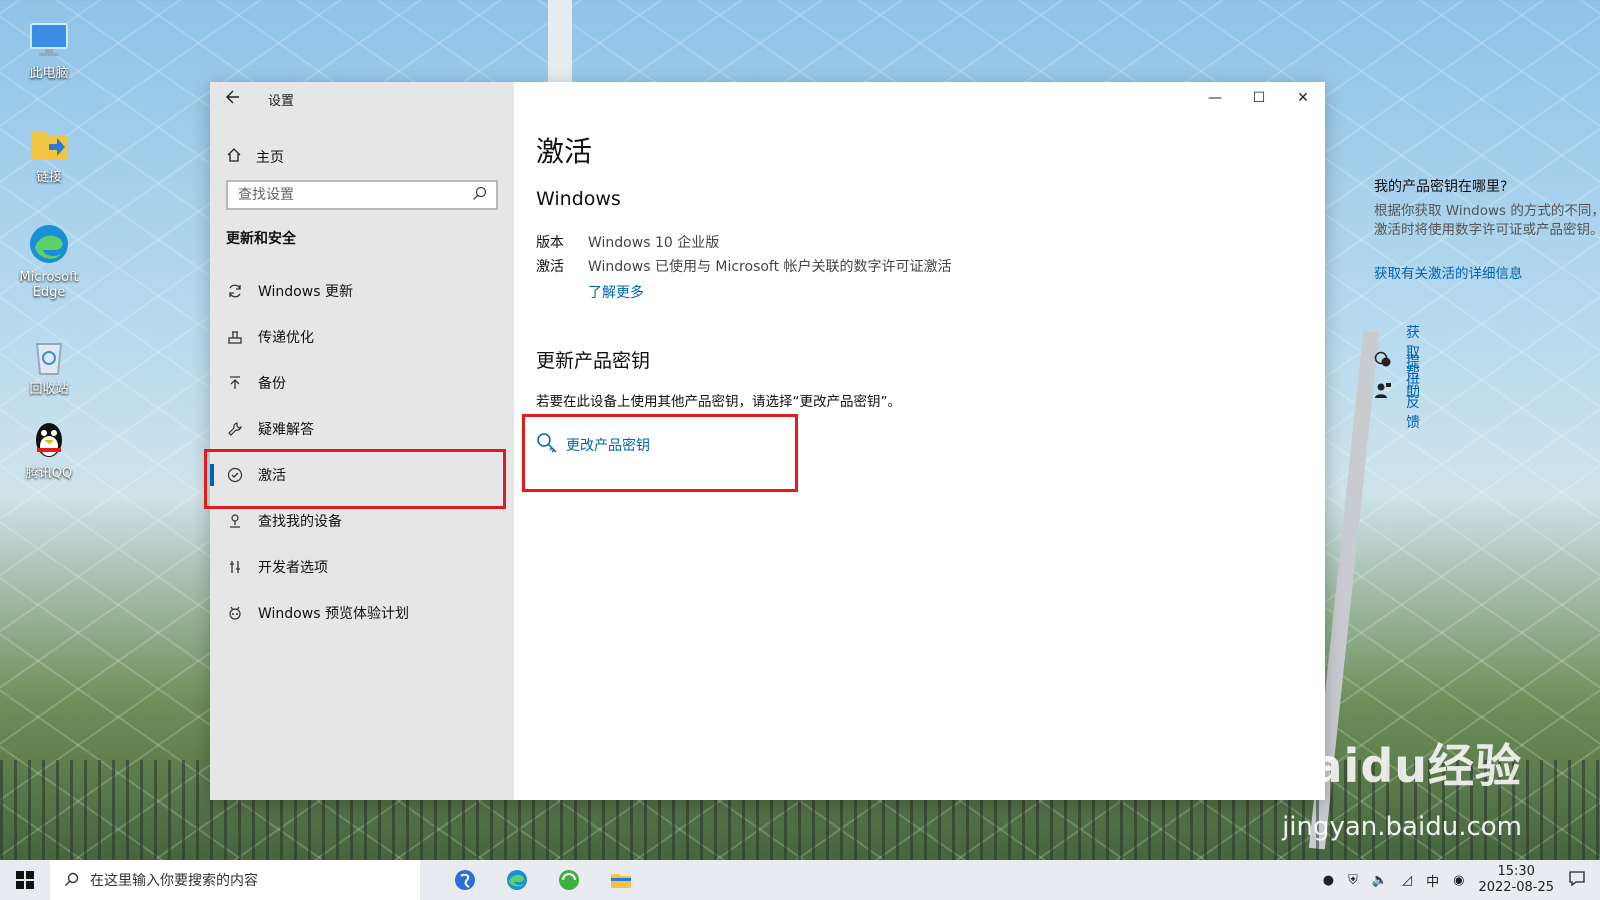  I want to click on sidebar-item-label: Windows 更新, so click(305, 292).